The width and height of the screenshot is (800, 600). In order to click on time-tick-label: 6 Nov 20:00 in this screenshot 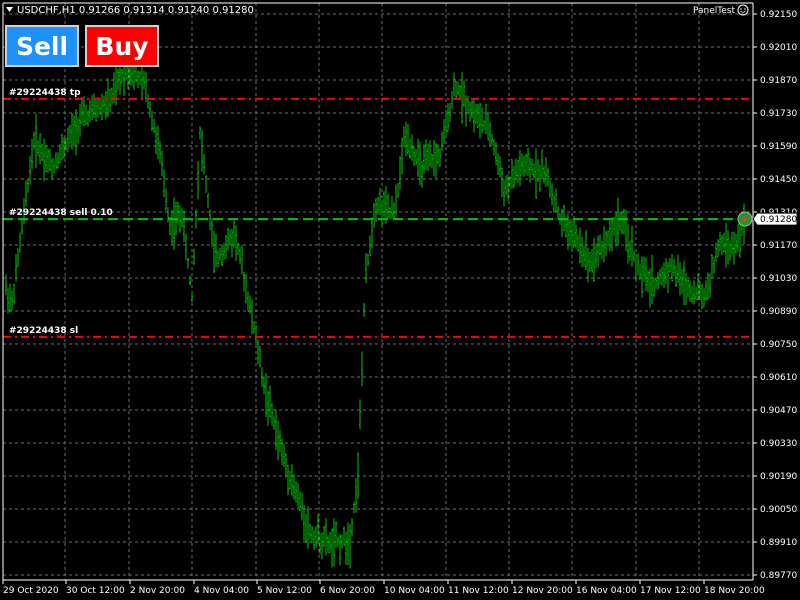, I will do `click(347, 591)`.